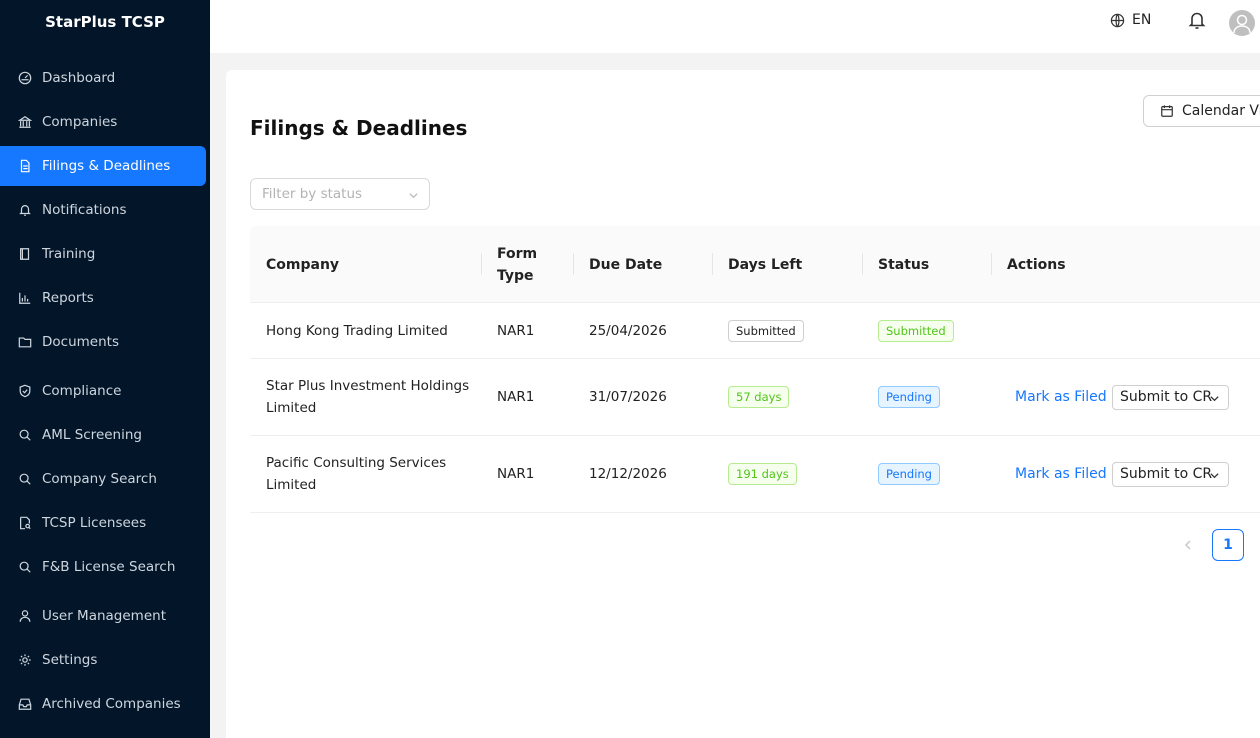  What do you see at coordinates (84, 210) in the screenshot?
I see `sidebar-item-label: Notifications` at bounding box center [84, 210].